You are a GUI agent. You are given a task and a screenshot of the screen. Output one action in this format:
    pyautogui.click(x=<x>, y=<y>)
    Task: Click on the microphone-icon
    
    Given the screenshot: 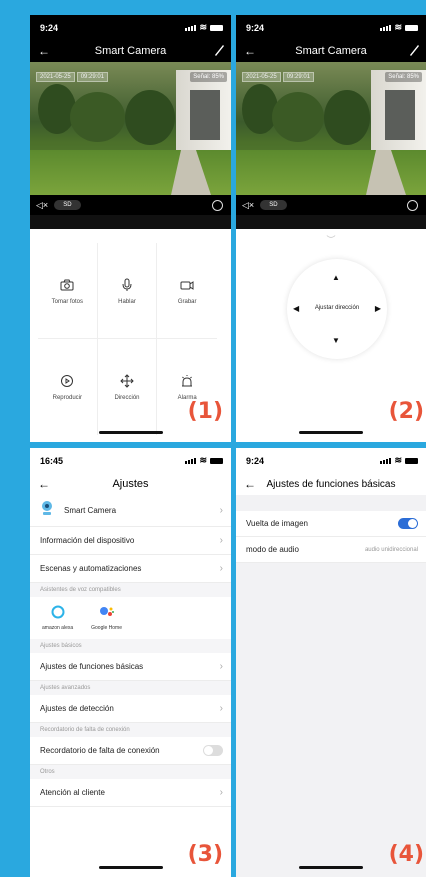 What is the action you would take?
    pyautogui.click(x=127, y=285)
    